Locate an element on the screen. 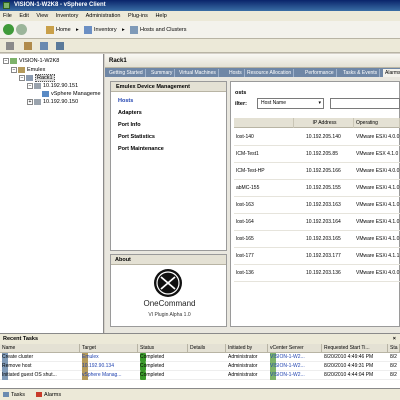 This screenshot has height=400, width=400. menu-file: File is located at coordinates (7, 16).